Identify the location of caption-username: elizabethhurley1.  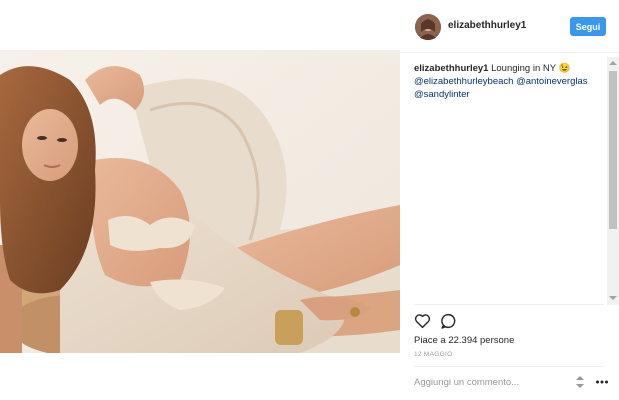
(451, 68).